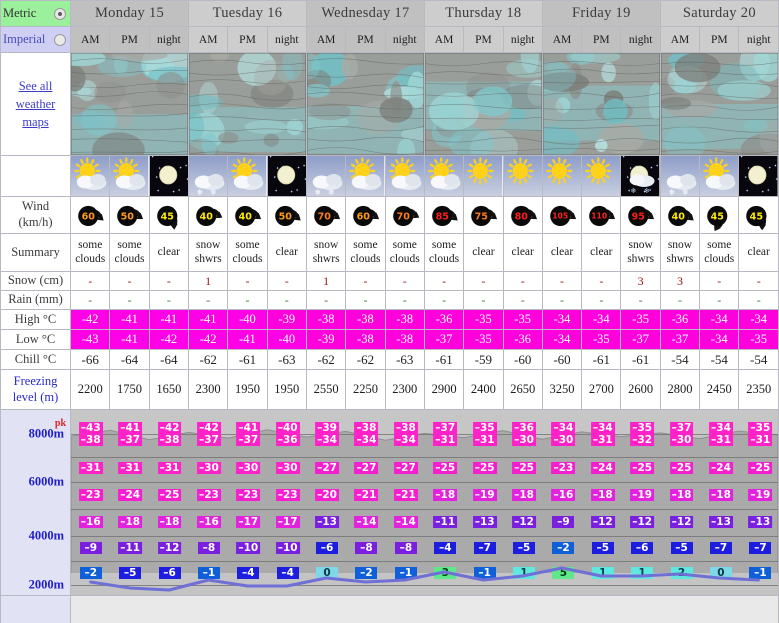 This screenshot has height=623, width=779. What do you see at coordinates (758, 319) in the screenshot?
I see `high-temp-cell-17: -34` at bounding box center [758, 319].